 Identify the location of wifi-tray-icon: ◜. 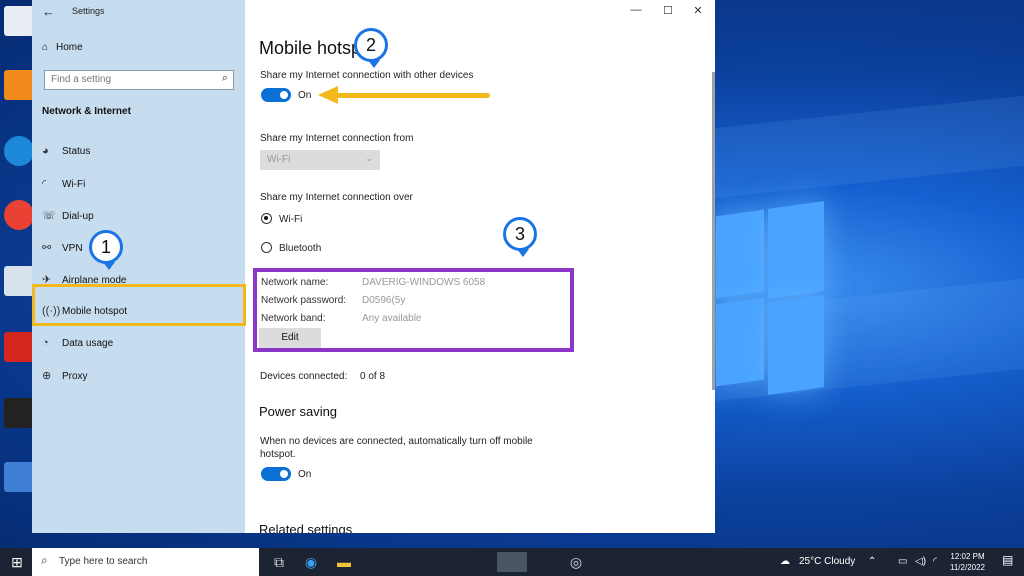
(935, 561).